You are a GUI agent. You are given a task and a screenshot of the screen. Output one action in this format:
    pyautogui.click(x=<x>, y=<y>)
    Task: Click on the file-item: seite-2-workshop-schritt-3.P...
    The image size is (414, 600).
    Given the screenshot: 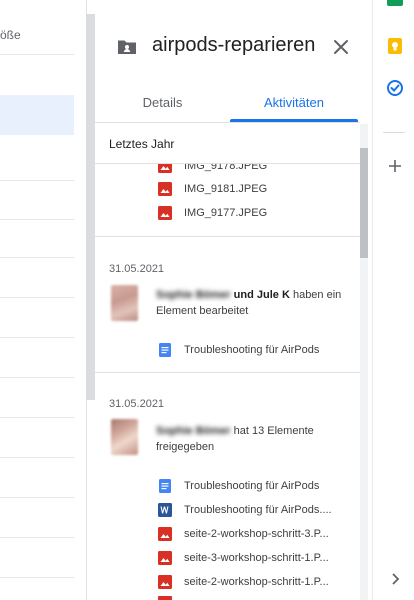 What is the action you would take?
    pyautogui.click(x=243, y=534)
    